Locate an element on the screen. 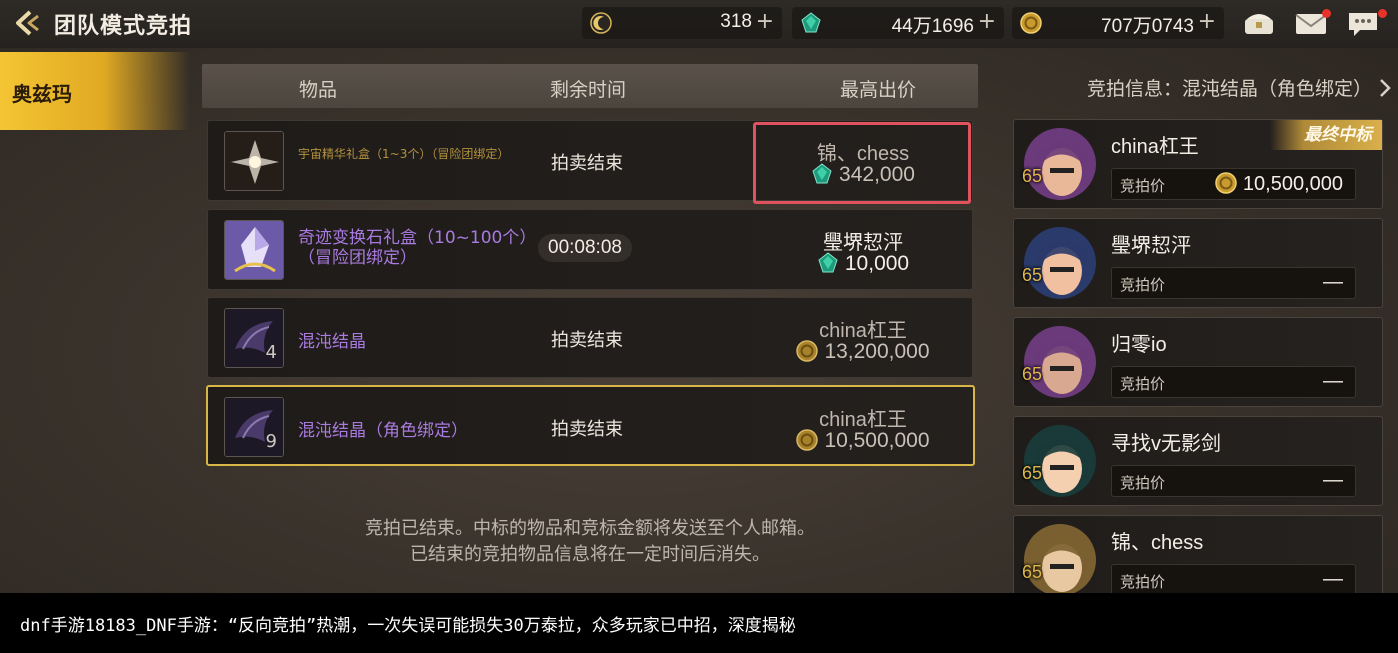  cosmic-essence-box-icon is located at coordinates (254, 161).